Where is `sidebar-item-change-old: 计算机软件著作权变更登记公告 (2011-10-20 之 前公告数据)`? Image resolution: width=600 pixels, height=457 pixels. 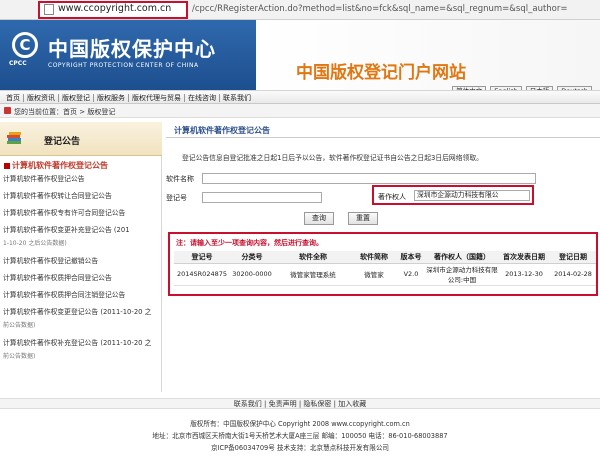
sidebar-item-change-old: 计算机软件著作权变更登记公告 (2011-10-20 之 前公告数据) is located at coordinates (81, 322).